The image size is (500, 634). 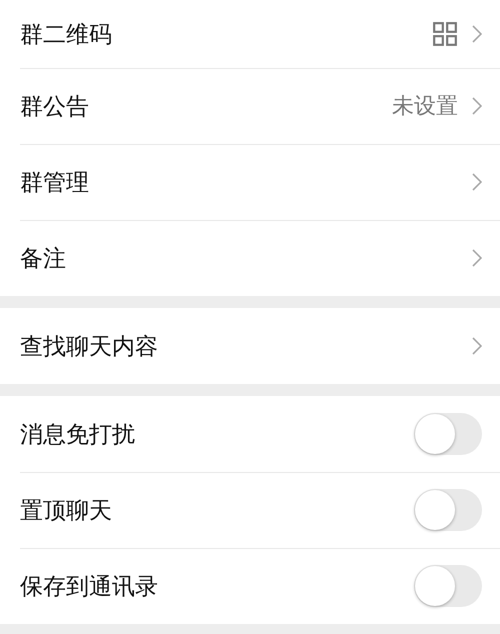 I want to click on row-value: 未设置, so click(x=425, y=107).